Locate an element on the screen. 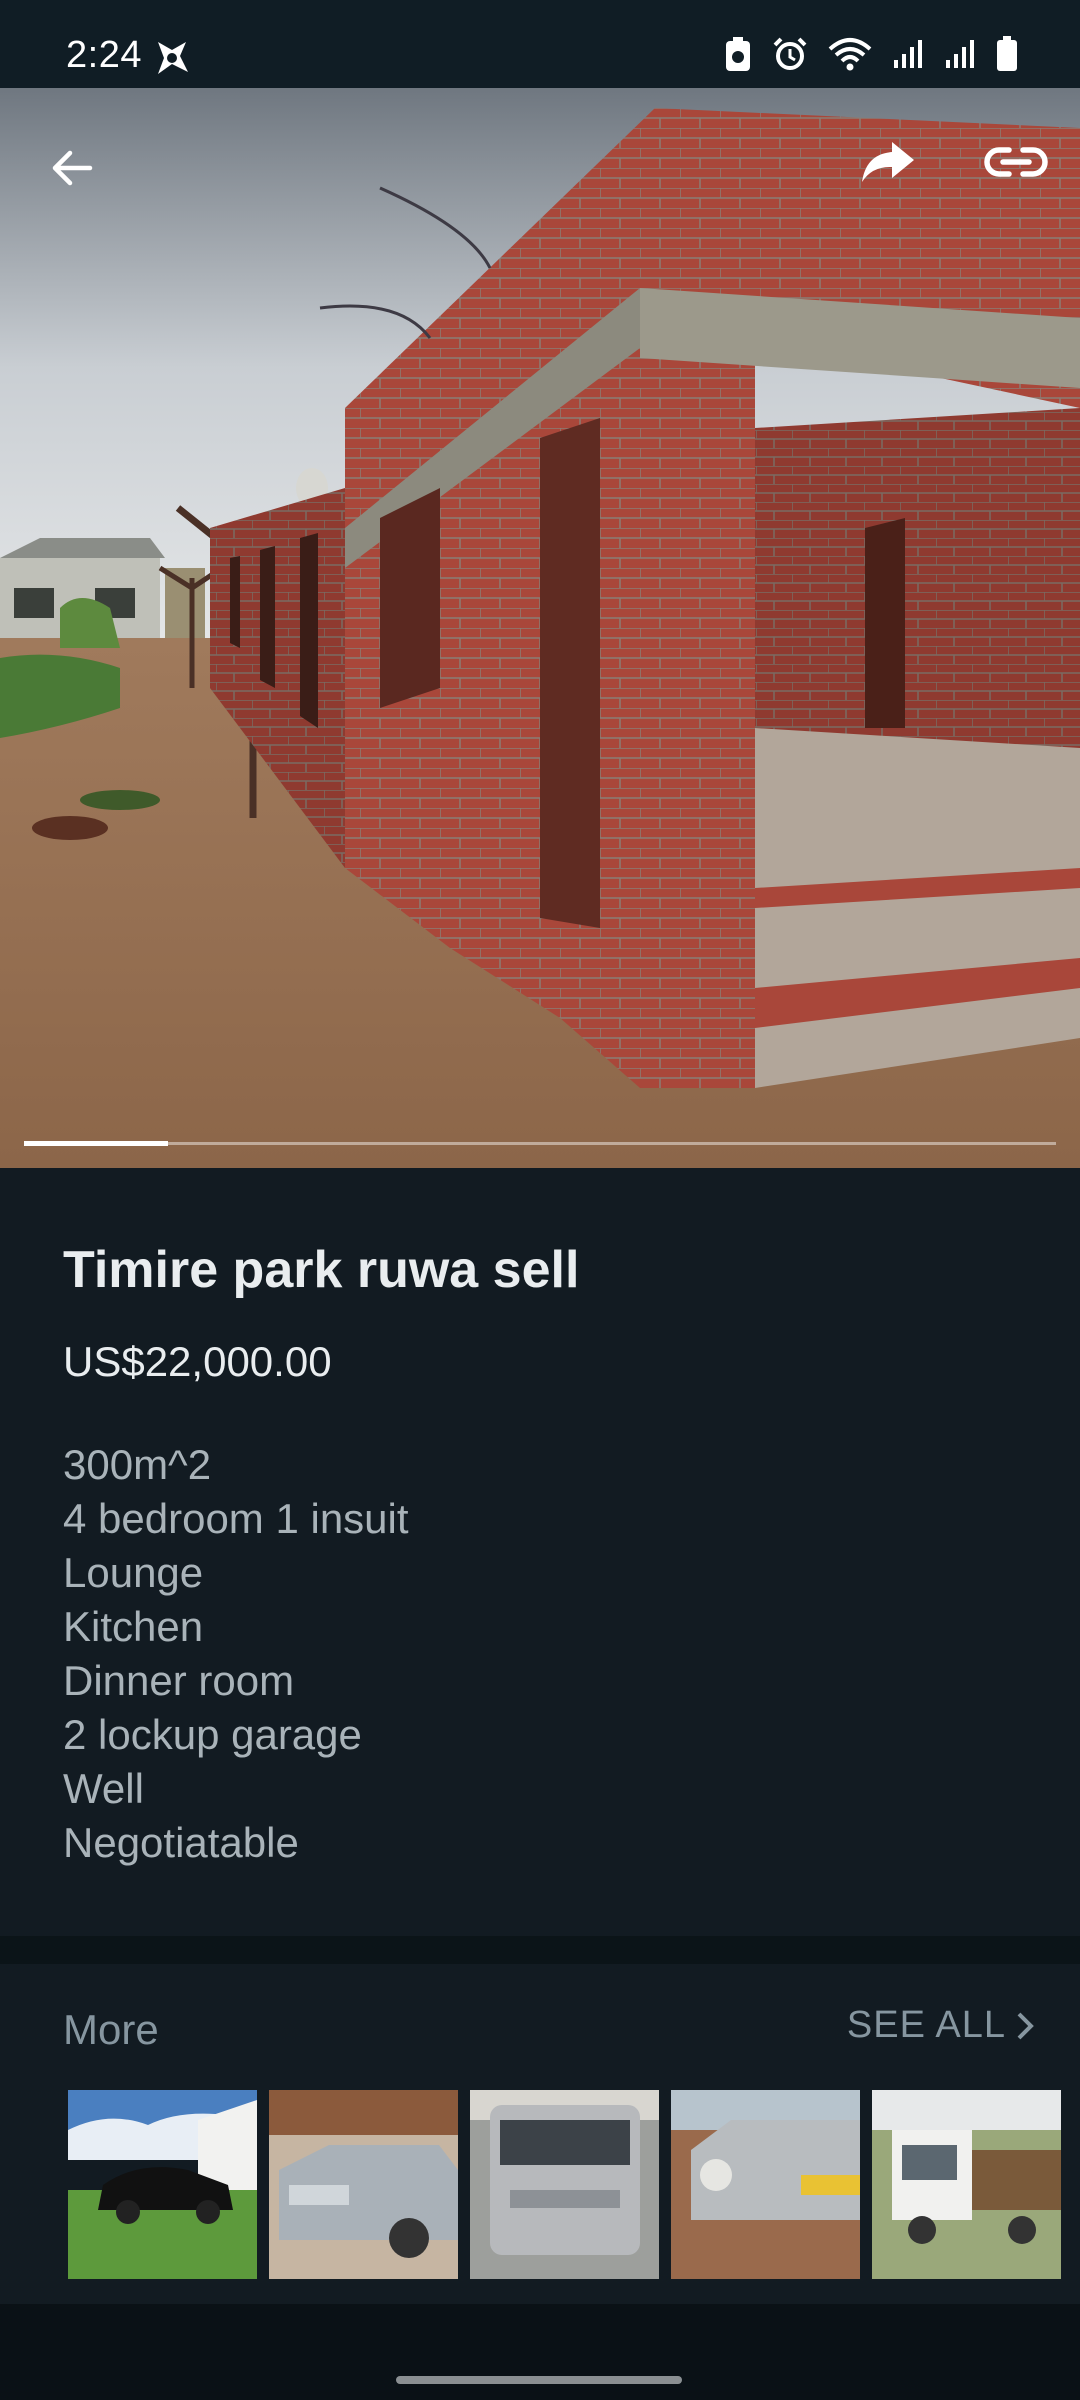 This screenshot has height=2400, width=1080. copy-link-button is located at coordinates (1016, 162).